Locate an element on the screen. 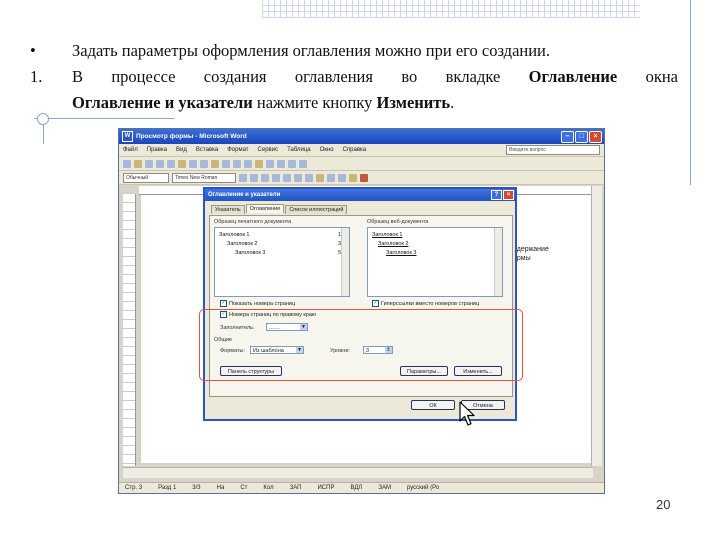 This screenshot has width=720, height=540. zoom-icon is located at coordinates (303, 163).